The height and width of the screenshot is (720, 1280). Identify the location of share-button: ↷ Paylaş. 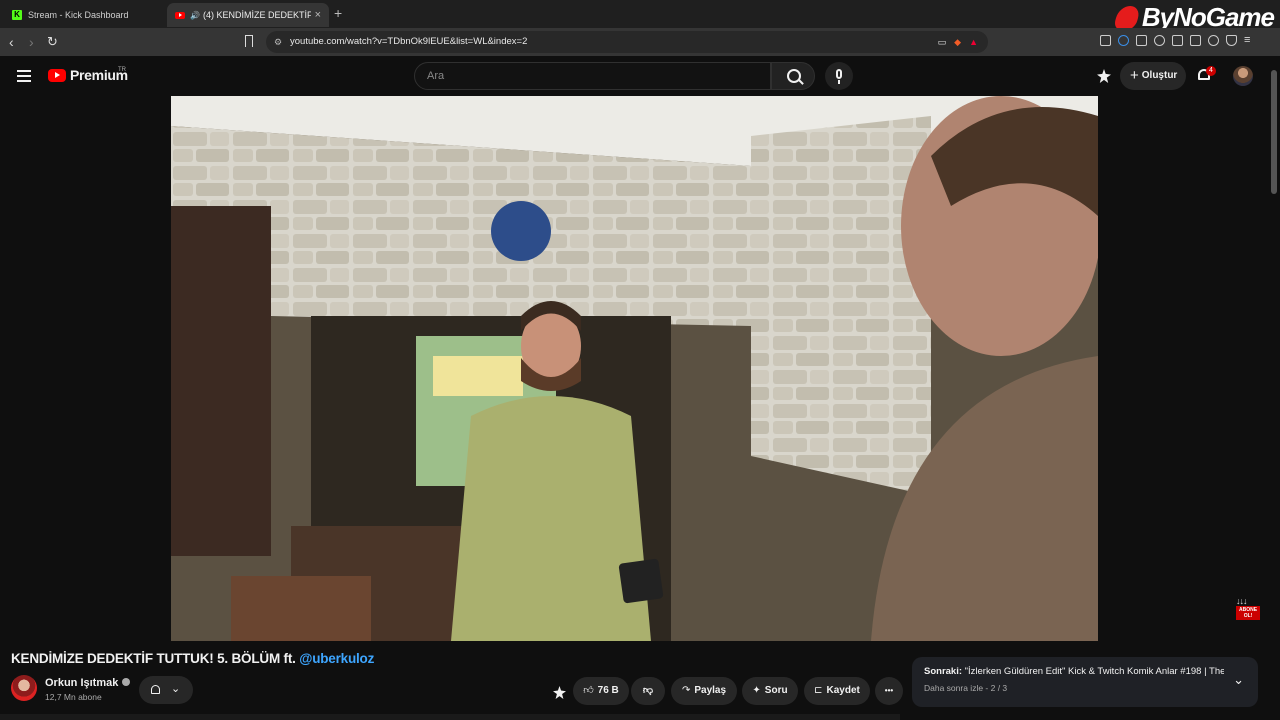
(704, 691).